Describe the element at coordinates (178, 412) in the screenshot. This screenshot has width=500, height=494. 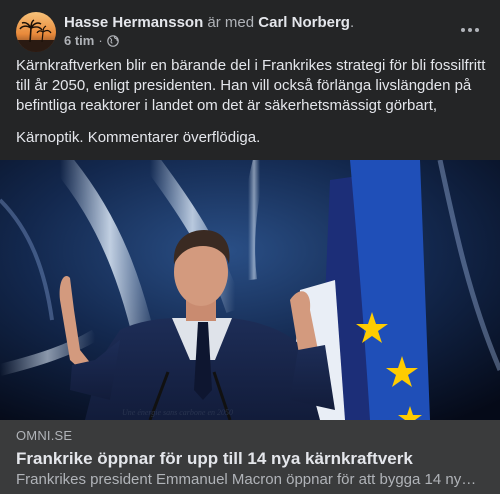
I see `podium-text: Une énergie sans carbone en 2050` at that location.